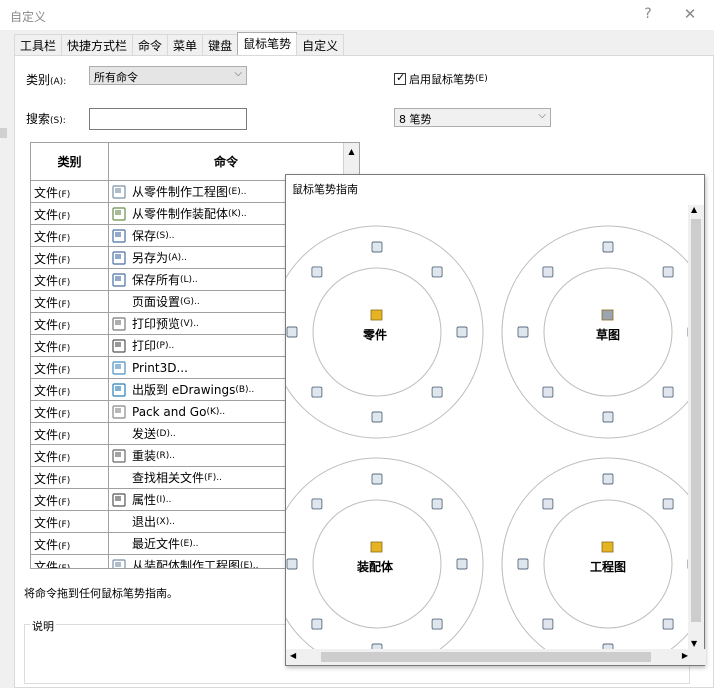 This screenshot has width=714, height=688. Describe the element at coordinates (119, 235) in the screenshot. I see `save-icon` at that location.